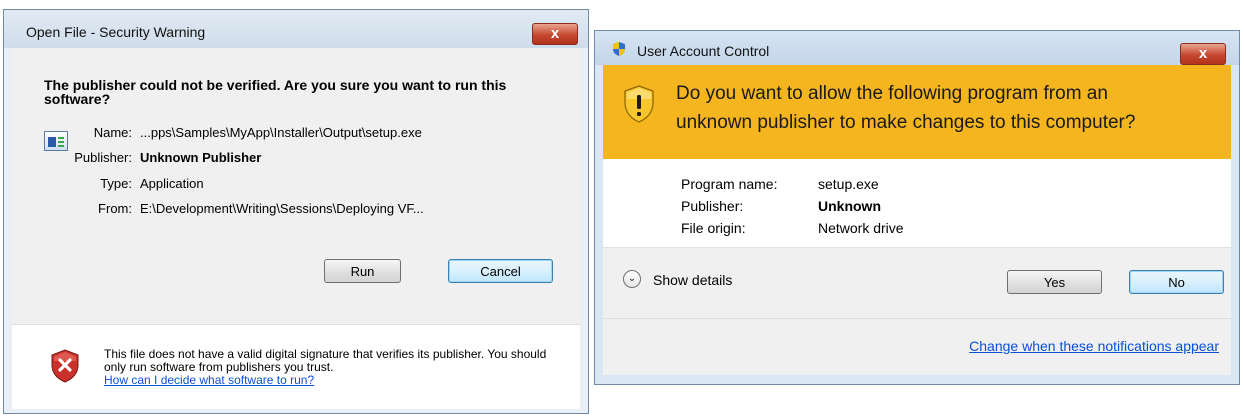 The width and height of the screenshot is (1244, 417). What do you see at coordinates (296, 29) in the screenshot?
I see `title-bar: Open File - Security Warning x` at bounding box center [296, 29].